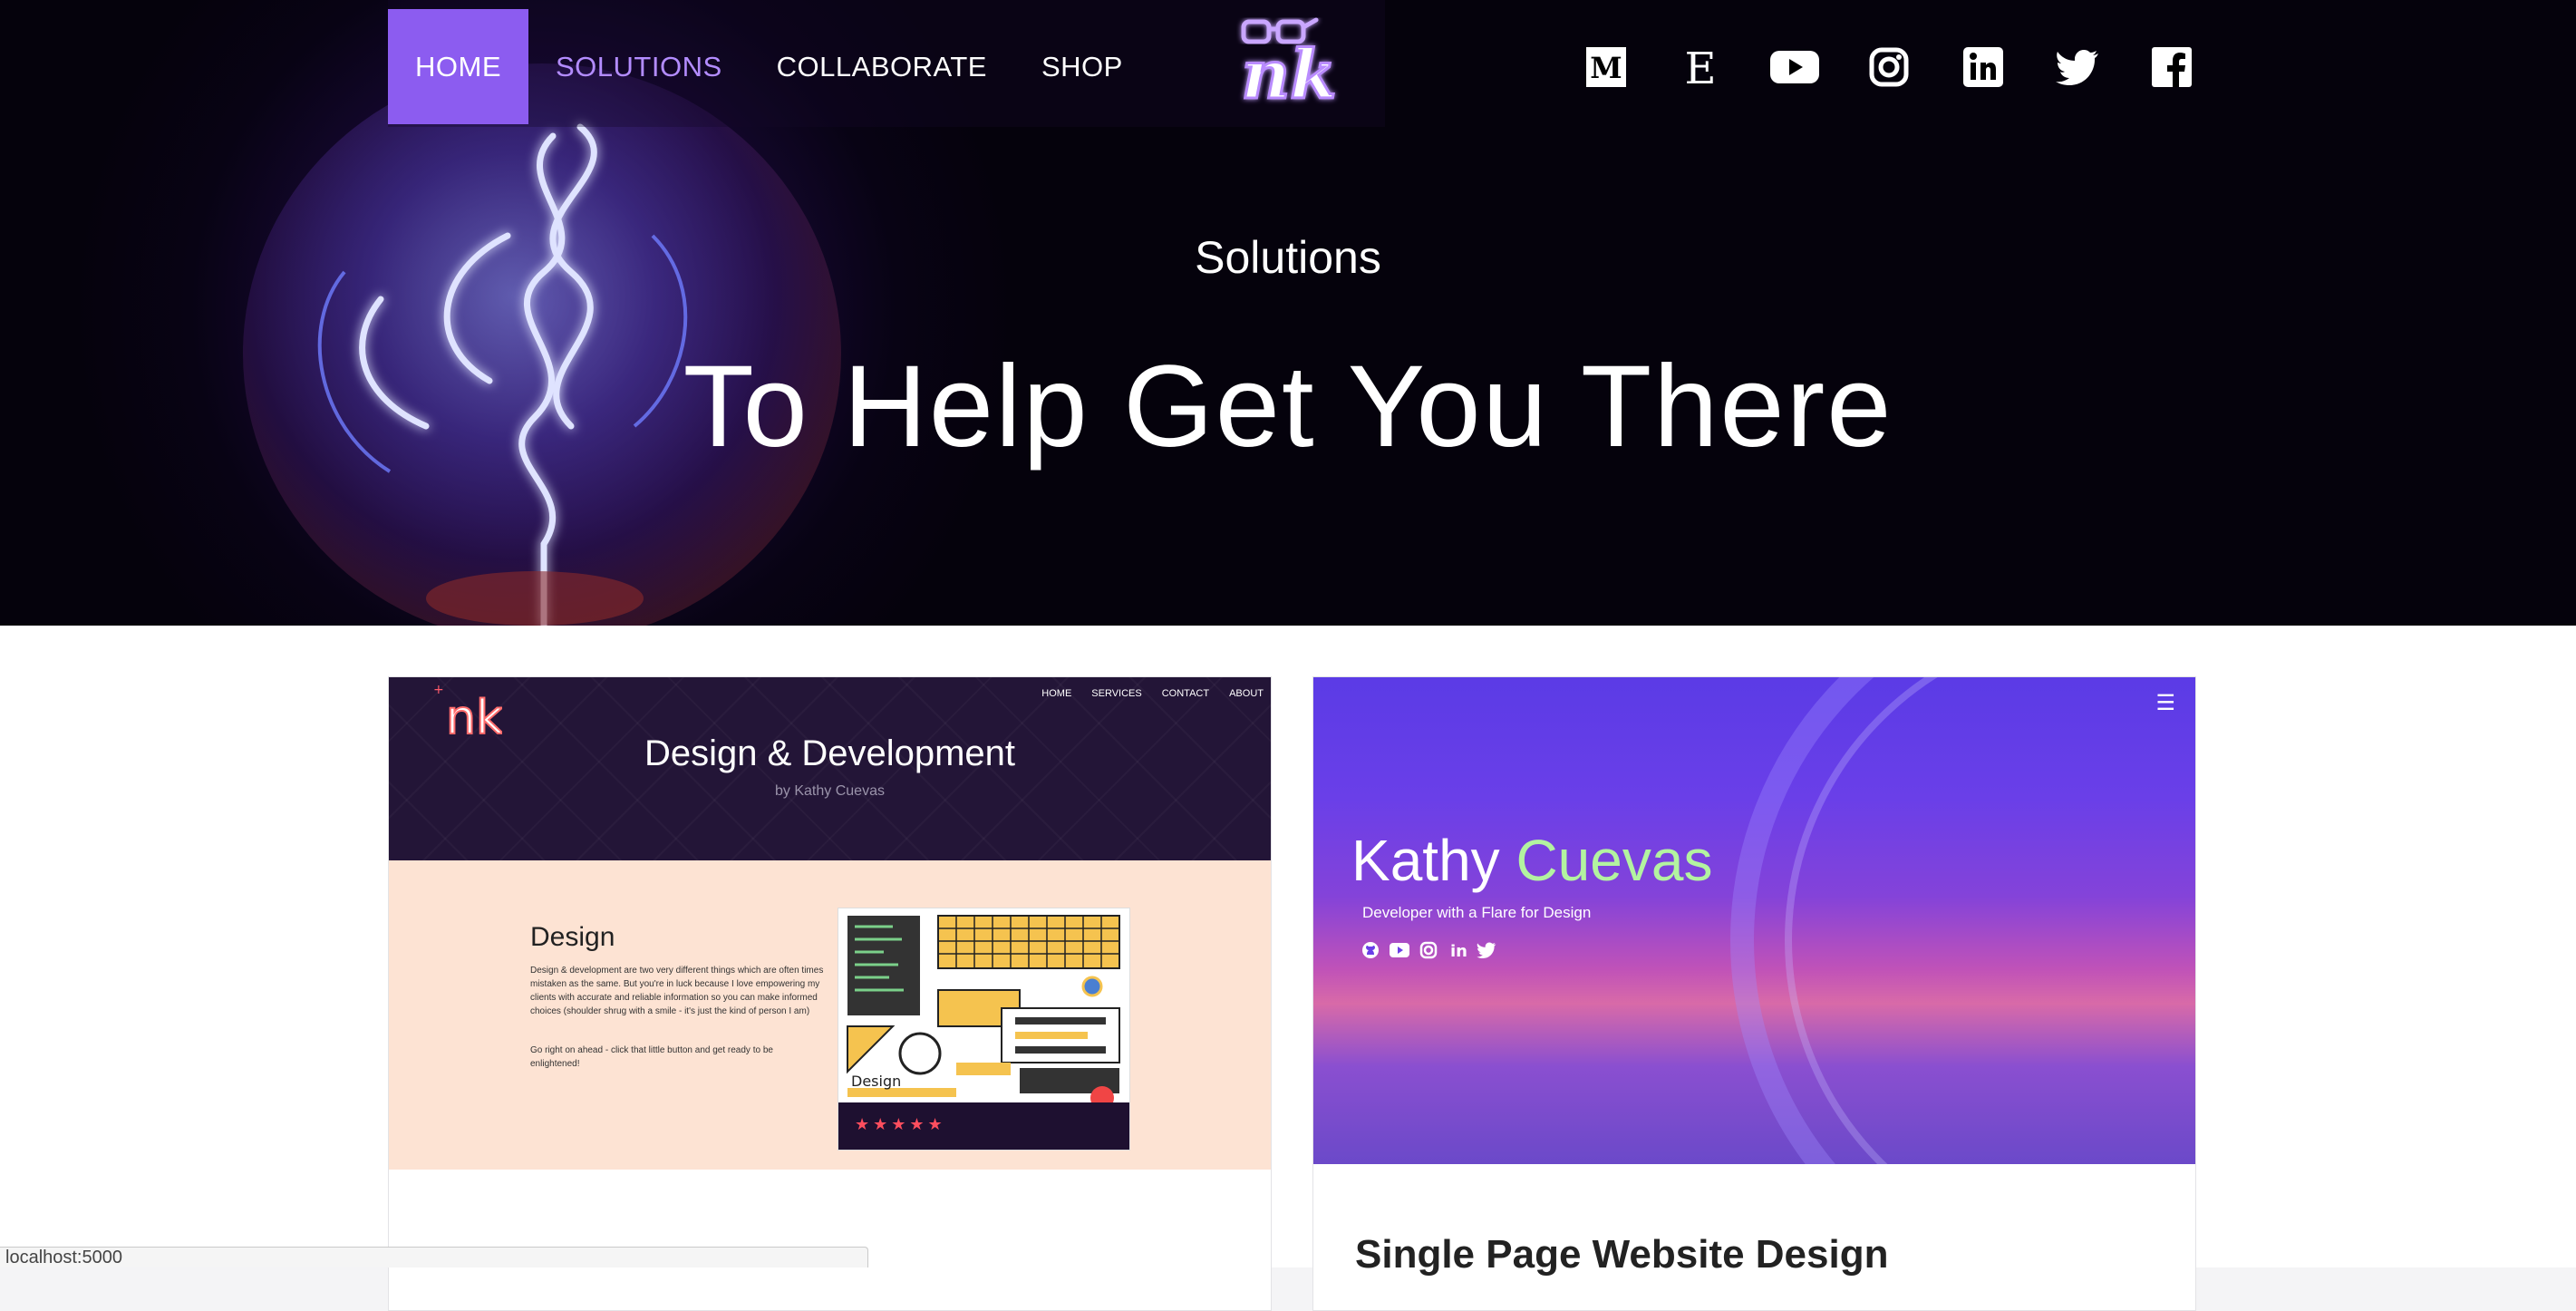 Image resolution: width=2576 pixels, height=1311 pixels. I want to click on main-nav: HOME SOLUTIONS COLLABORATE SHOP, so click(769, 66).